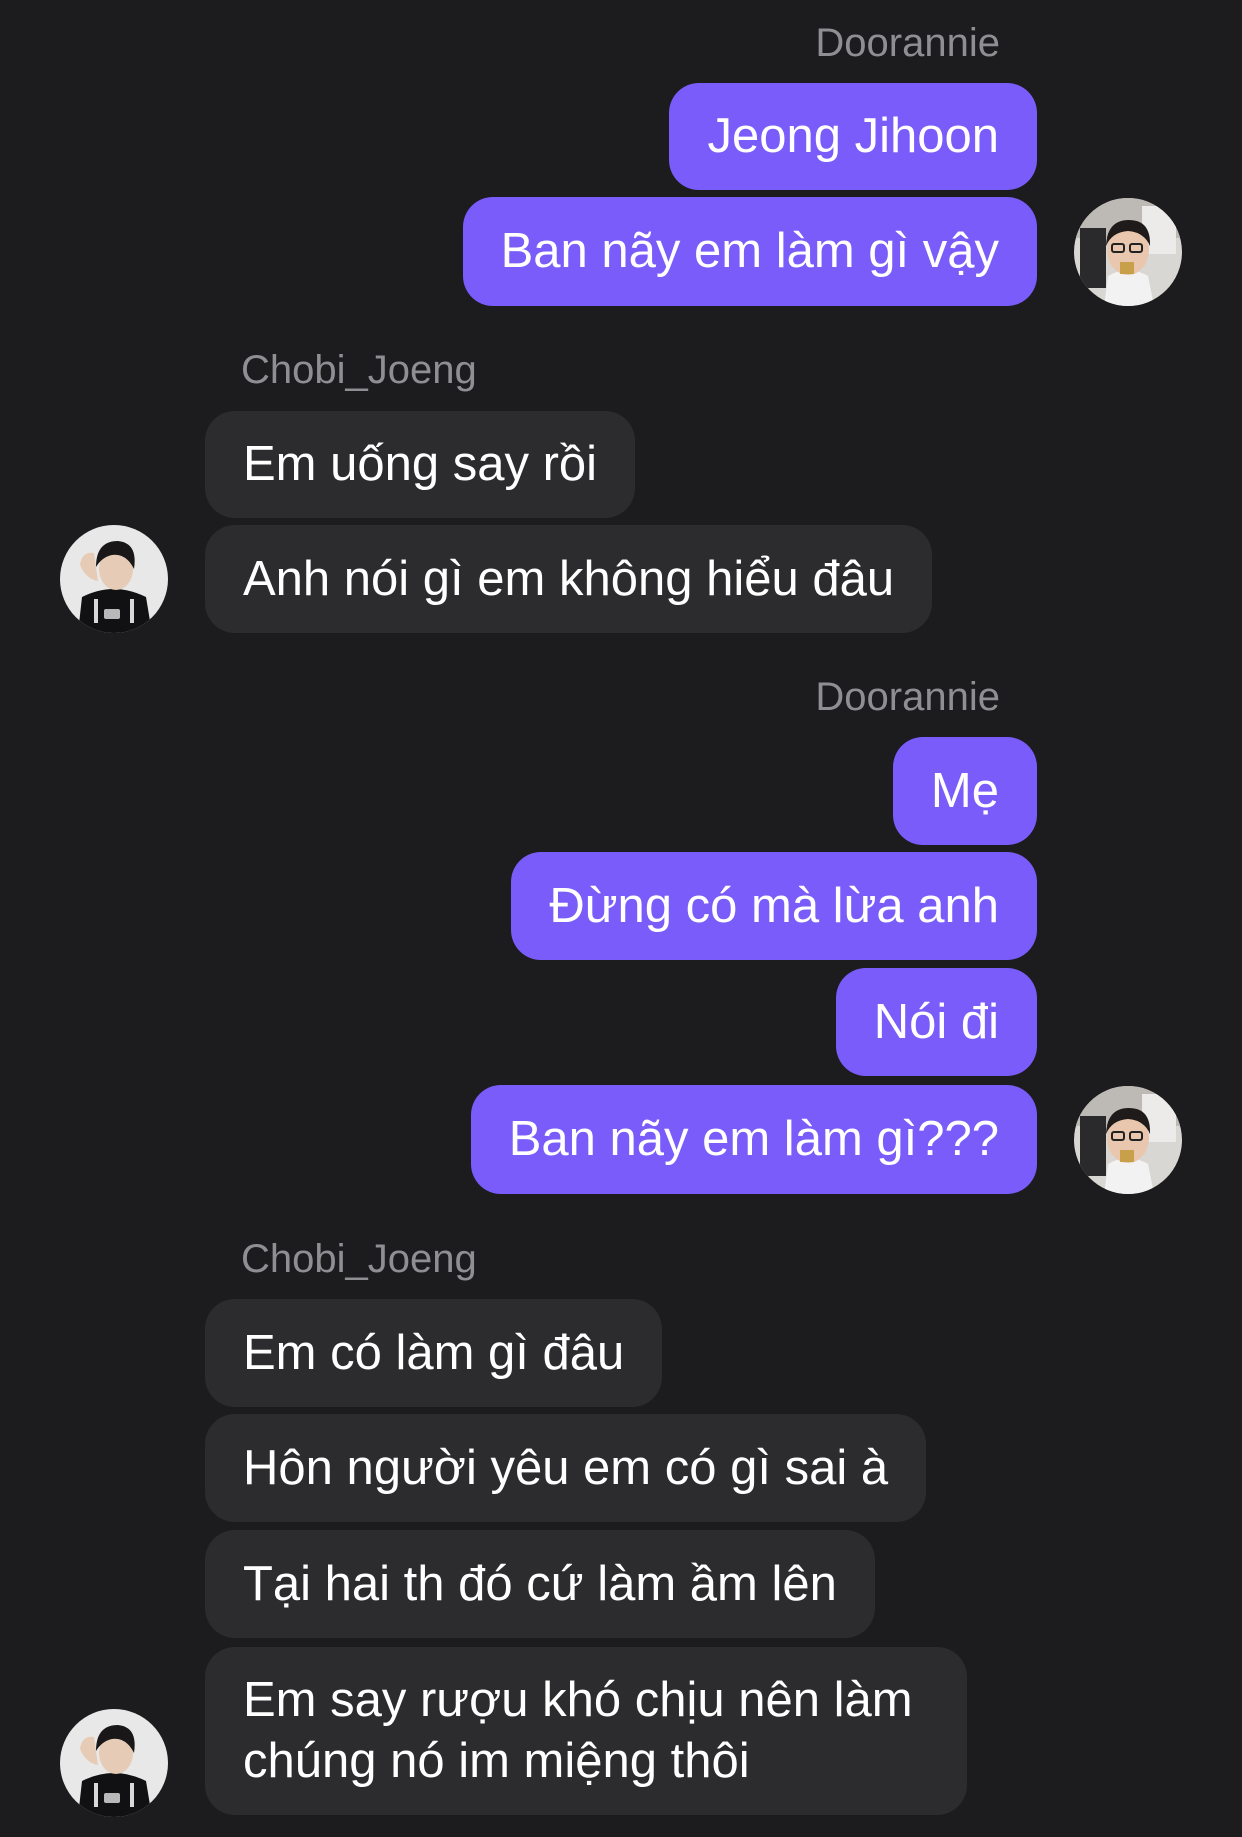 The height and width of the screenshot is (1837, 1242). I want to click on message-bubble-outgoing: Ban nãy em làm gì???, so click(753, 1139).